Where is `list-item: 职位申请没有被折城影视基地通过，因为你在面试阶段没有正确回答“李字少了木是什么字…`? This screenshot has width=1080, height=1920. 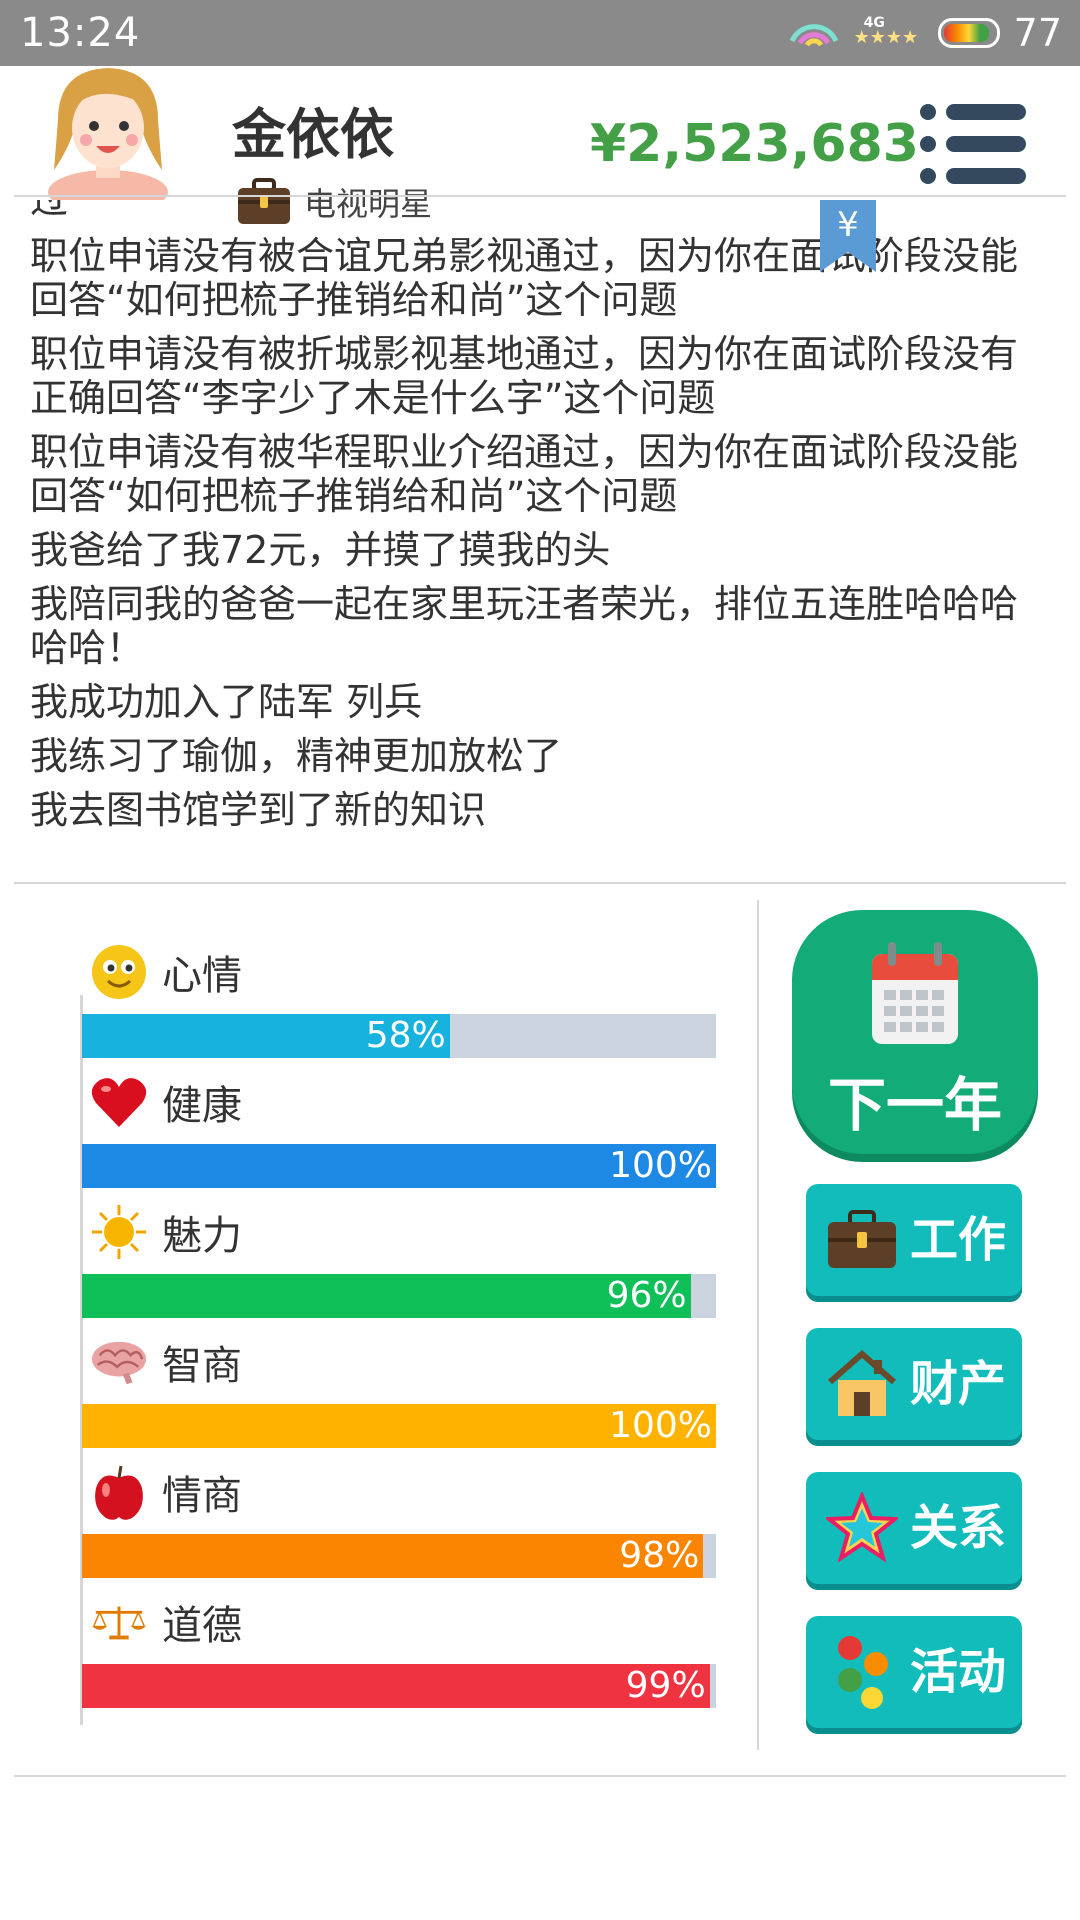 list-item: 职位申请没有被折城影视基地通过，因为你在面试阶段没有正确回答“李字少了木是什么字… is located at coordinates (524, 376).